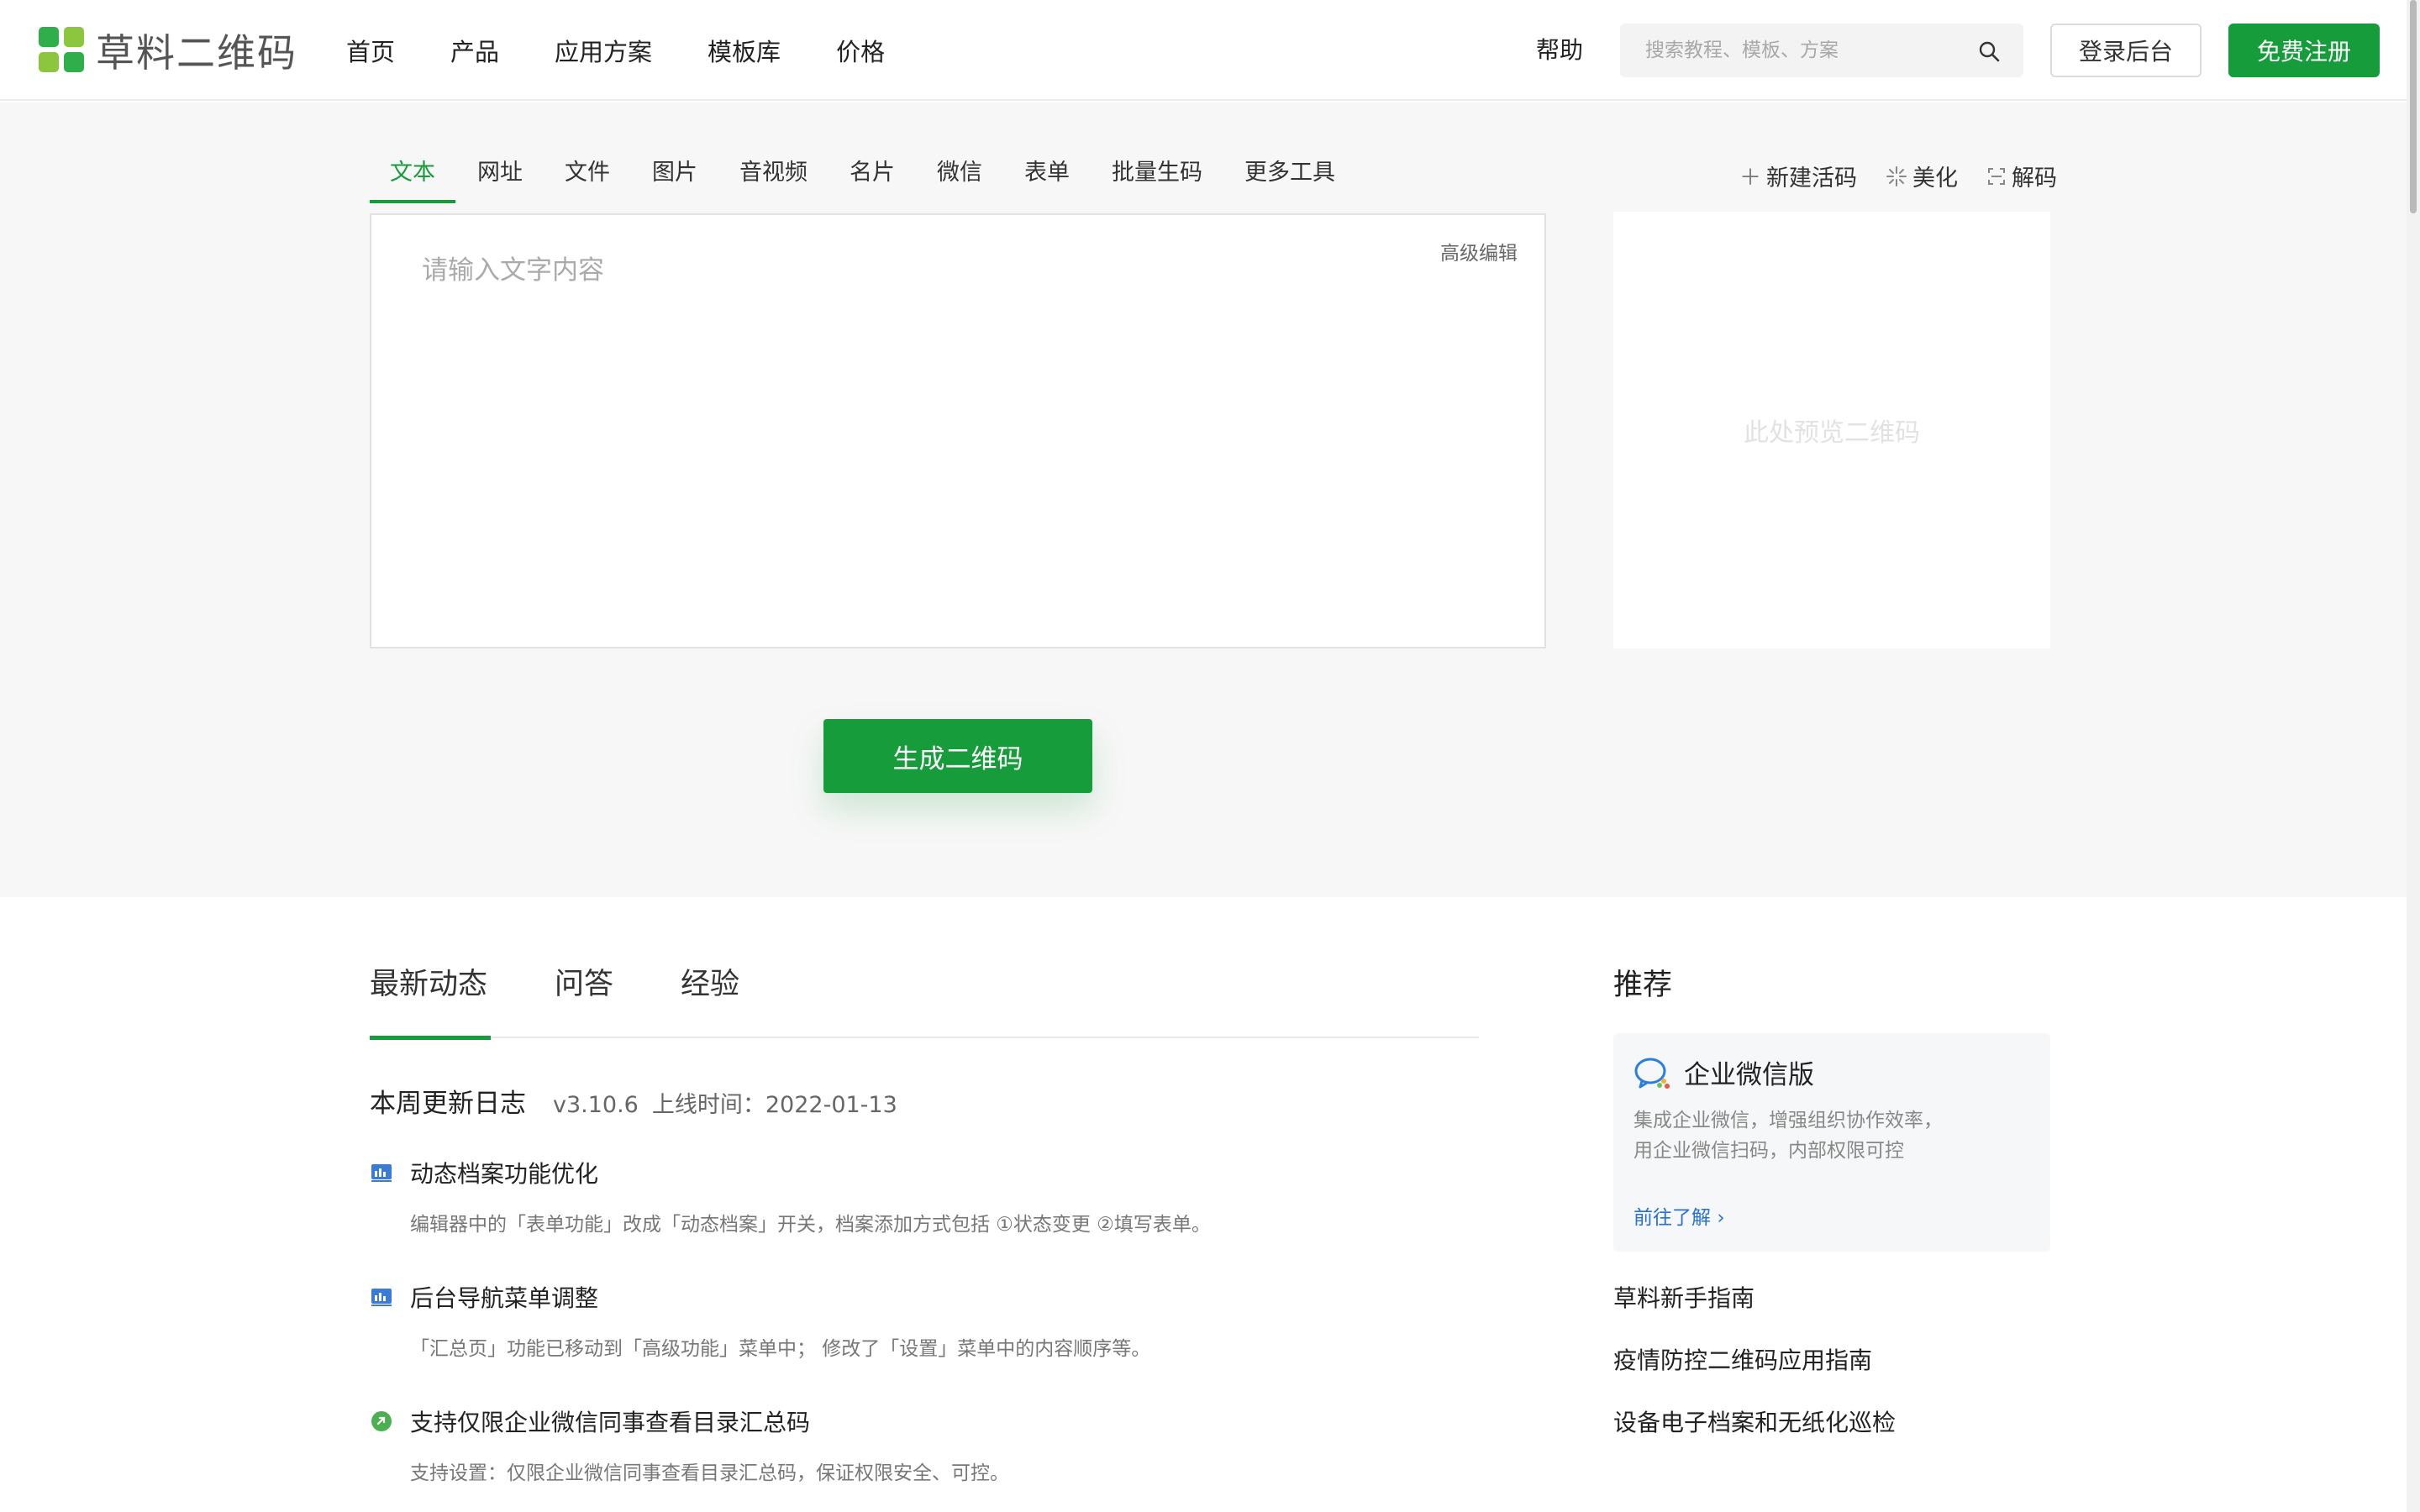  I want to click on card-desc: 集成企业微信，增强组织协作效率， 用企业微信扫码，内部权限可控, so click(1789, 1136).